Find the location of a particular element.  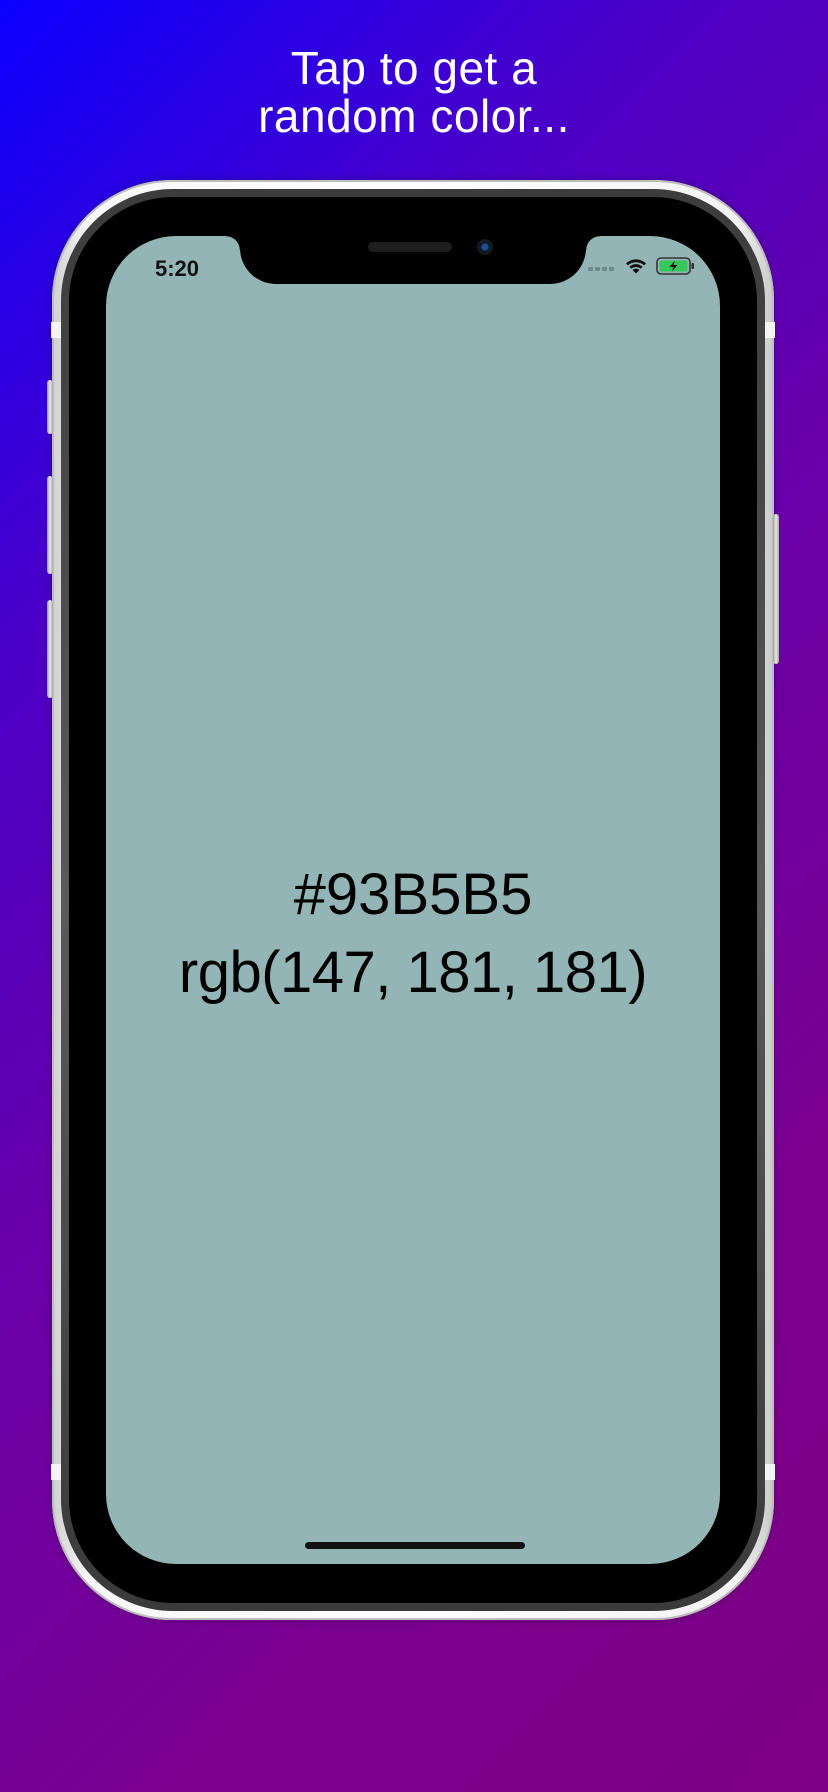

headline-line-1: Tap to get a is located at coordinates (414, 68).